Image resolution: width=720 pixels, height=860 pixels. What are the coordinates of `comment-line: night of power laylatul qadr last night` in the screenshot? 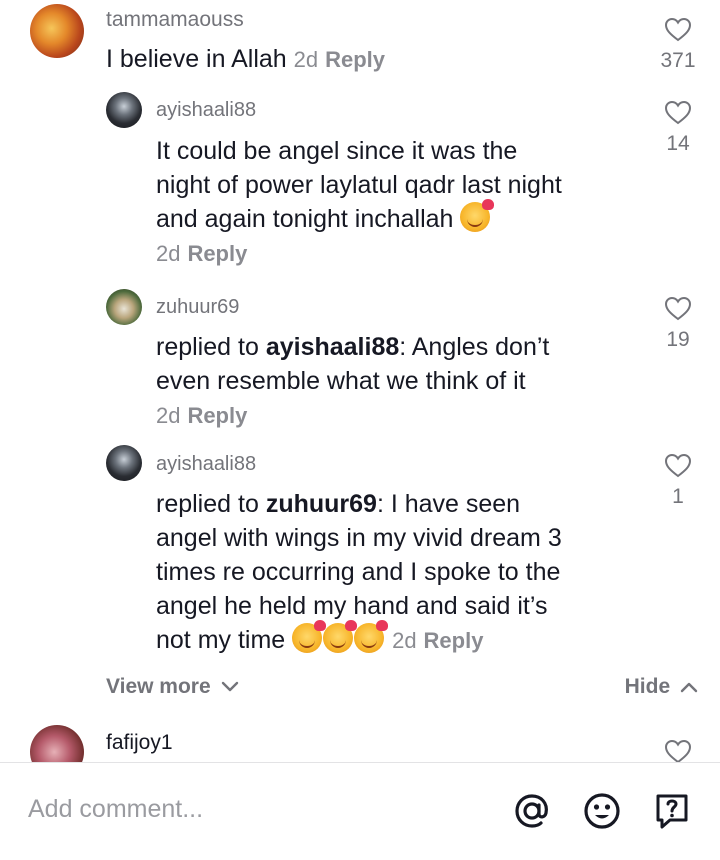 It's located at (359, 185).